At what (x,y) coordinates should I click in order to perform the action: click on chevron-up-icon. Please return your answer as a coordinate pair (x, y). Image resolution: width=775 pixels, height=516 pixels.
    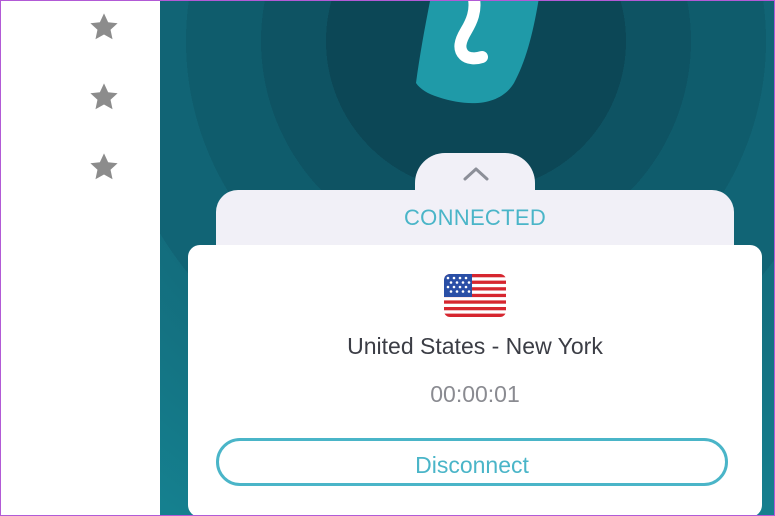
    Looking at the image, I should click on (476, 173).